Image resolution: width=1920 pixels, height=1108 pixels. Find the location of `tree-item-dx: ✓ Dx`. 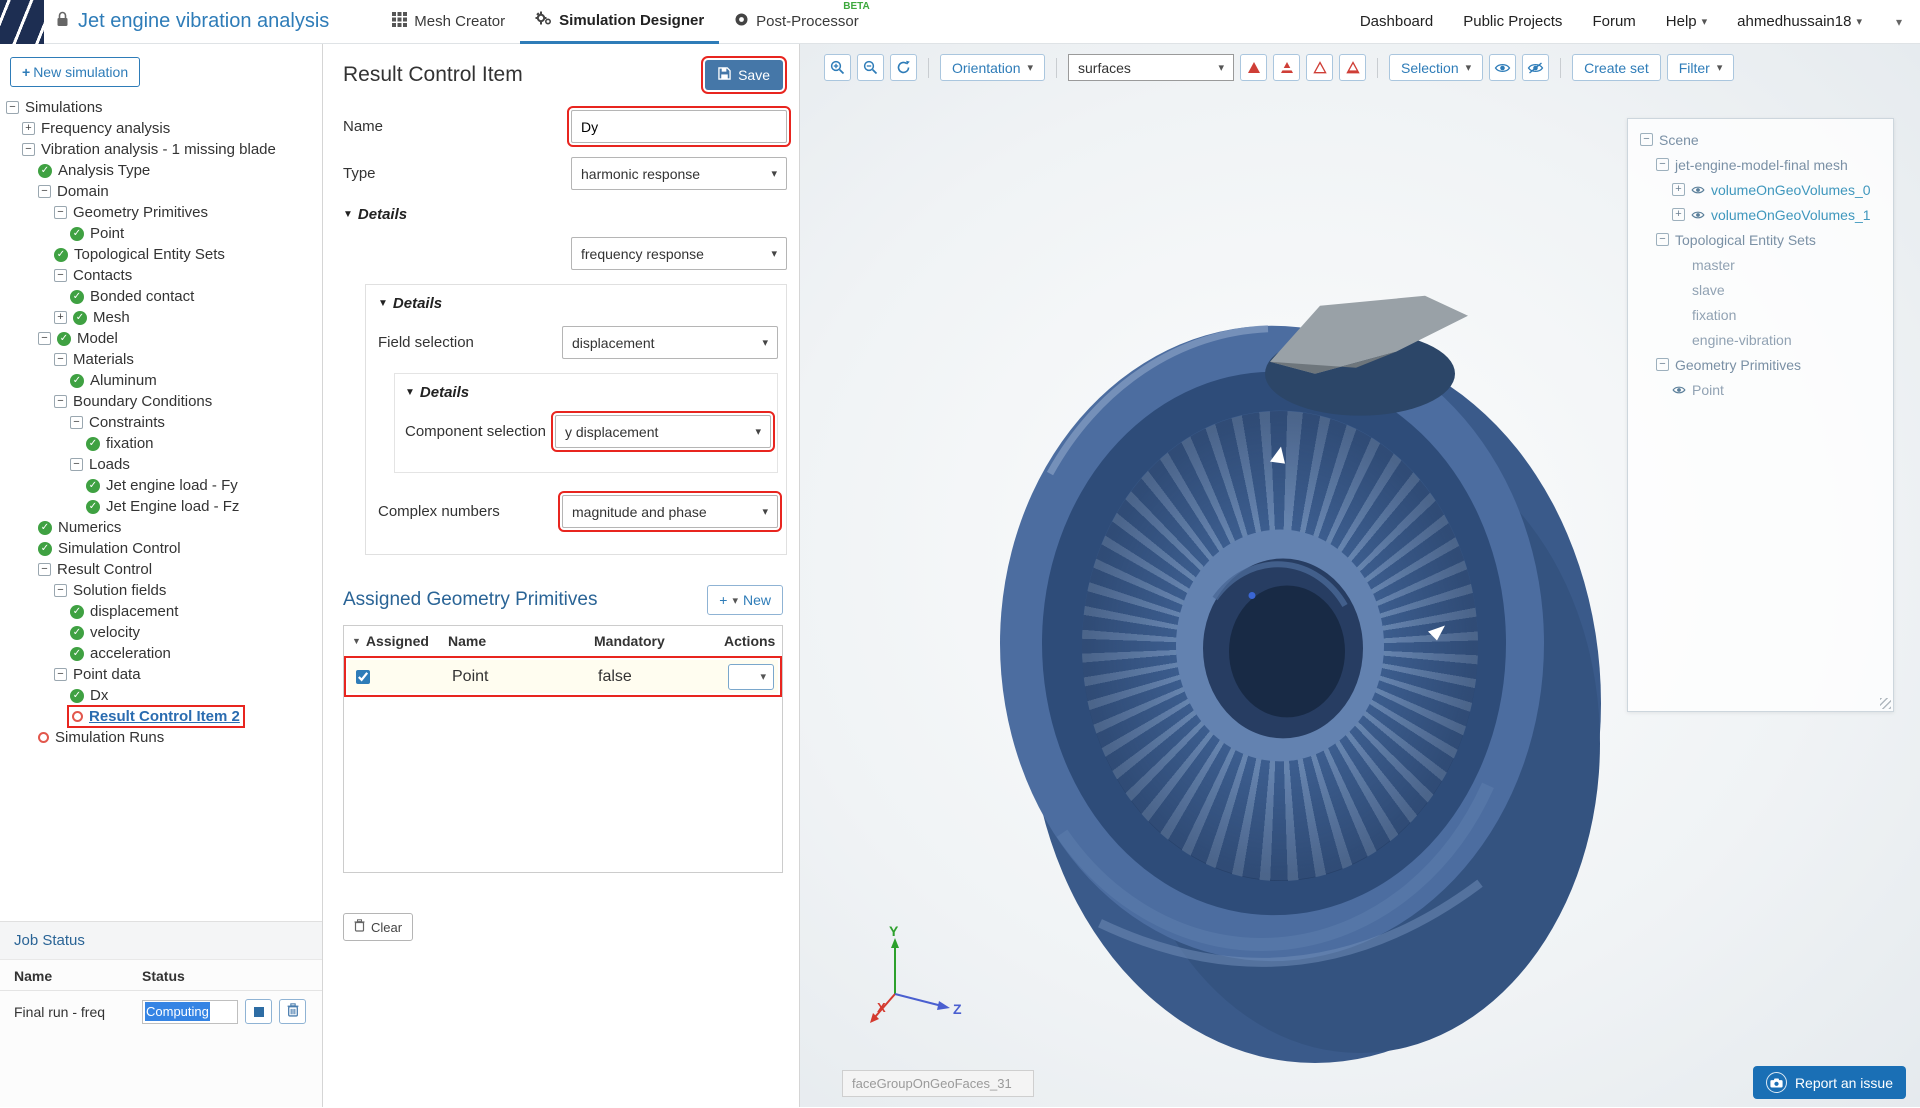

tree-item-dx: ✓ Dx is located at coordinates (161, 695).